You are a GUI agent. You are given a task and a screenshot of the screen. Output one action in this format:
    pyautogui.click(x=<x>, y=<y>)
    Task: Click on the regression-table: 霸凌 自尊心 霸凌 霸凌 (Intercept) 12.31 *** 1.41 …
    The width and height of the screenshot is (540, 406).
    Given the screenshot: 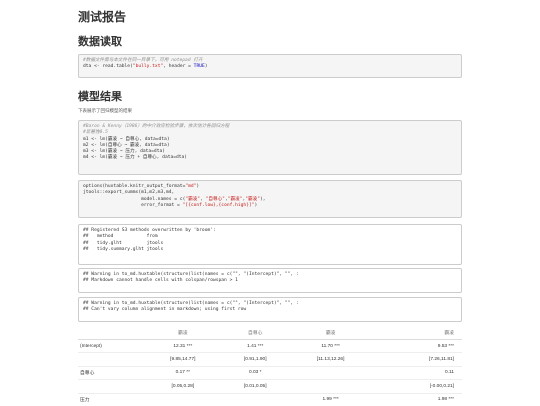 What is the action you would take?
    pyautogui.click(x=270, y=366)
    